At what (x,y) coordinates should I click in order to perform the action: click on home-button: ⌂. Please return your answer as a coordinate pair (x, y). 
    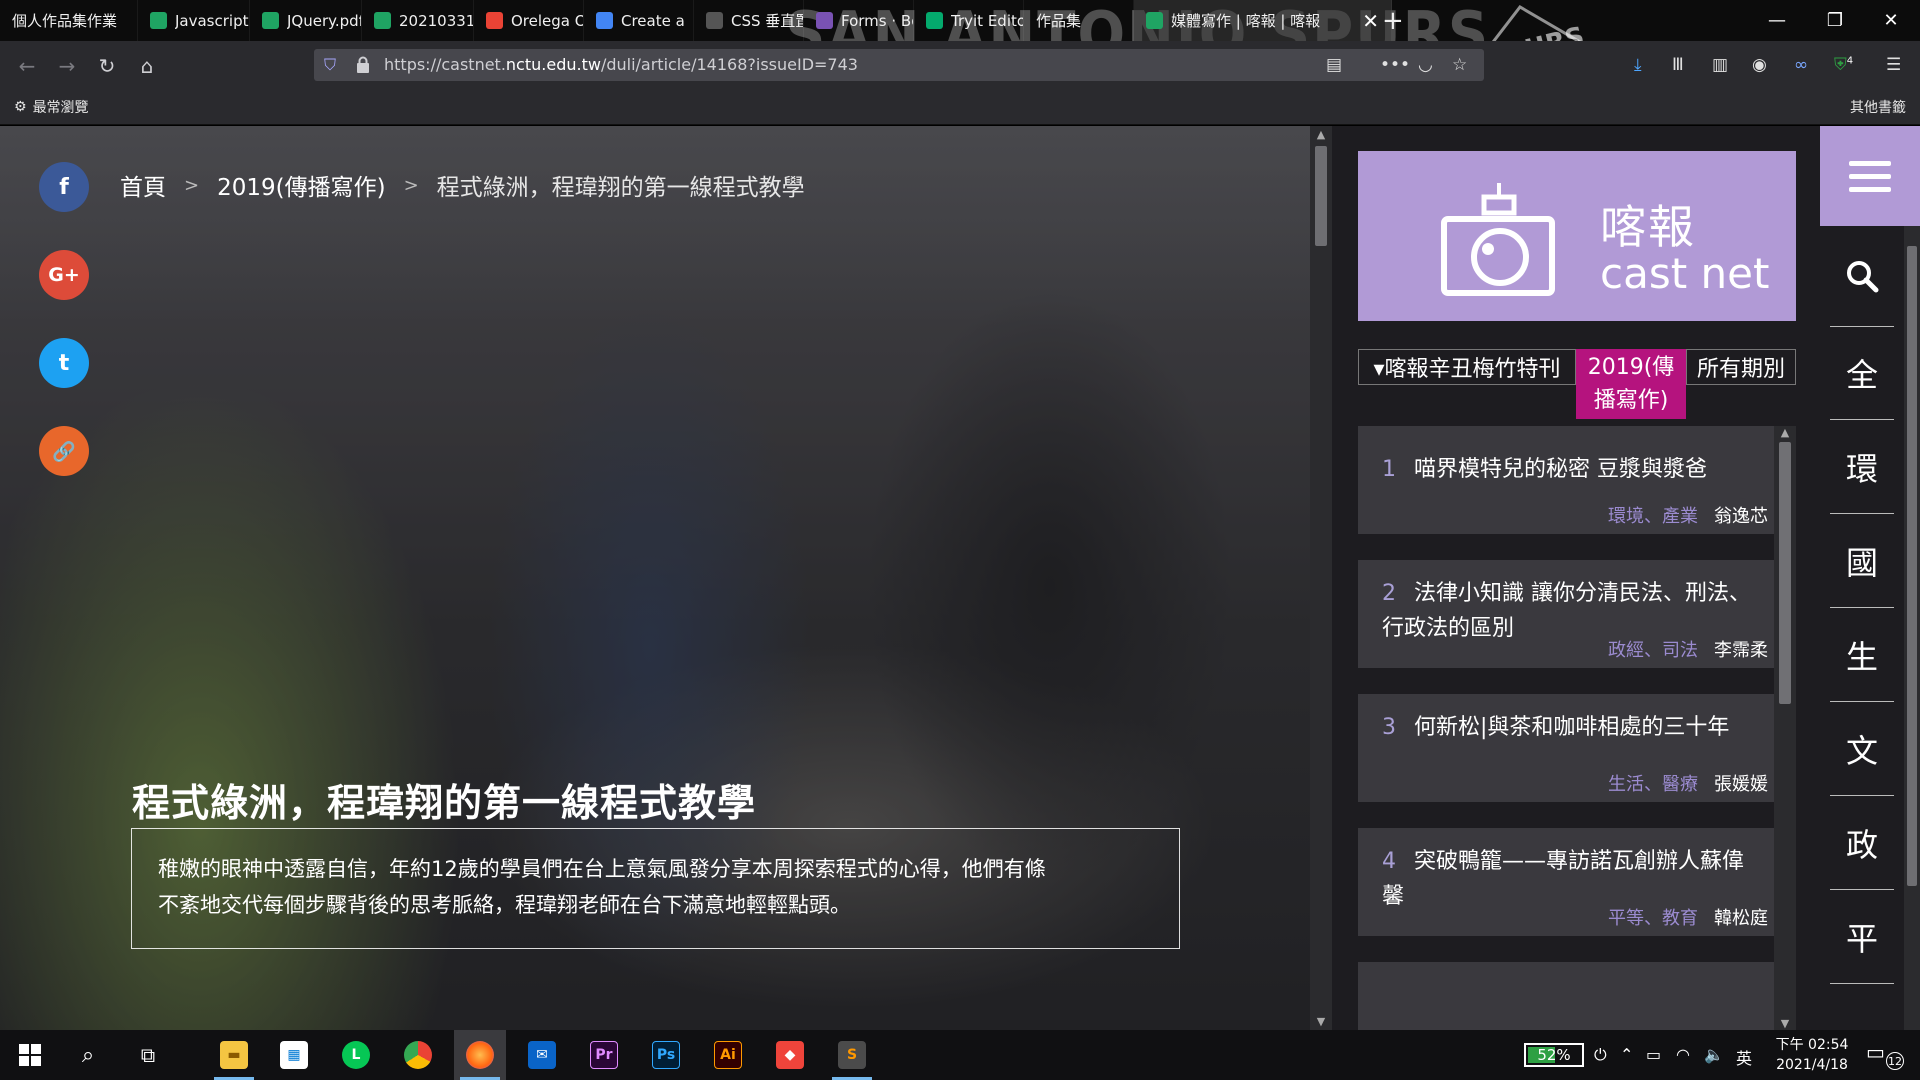
    Looking at the image, I should click on (147, 66).